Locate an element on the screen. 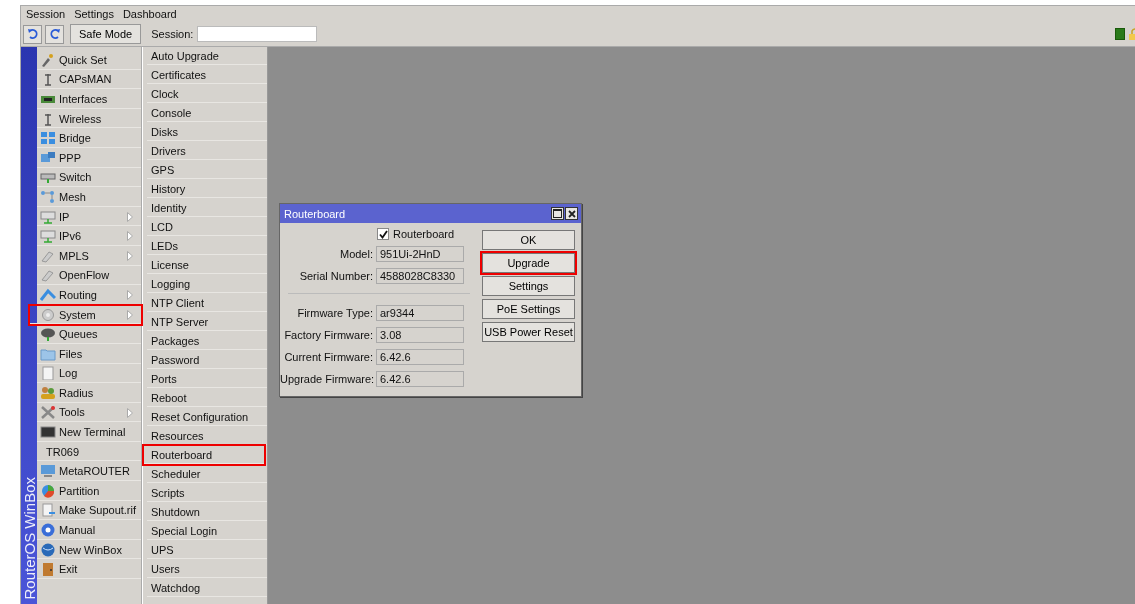 This screenshot has height=604, width=1135. field-label: Firmware Type: is located at coordinates (334, 313).